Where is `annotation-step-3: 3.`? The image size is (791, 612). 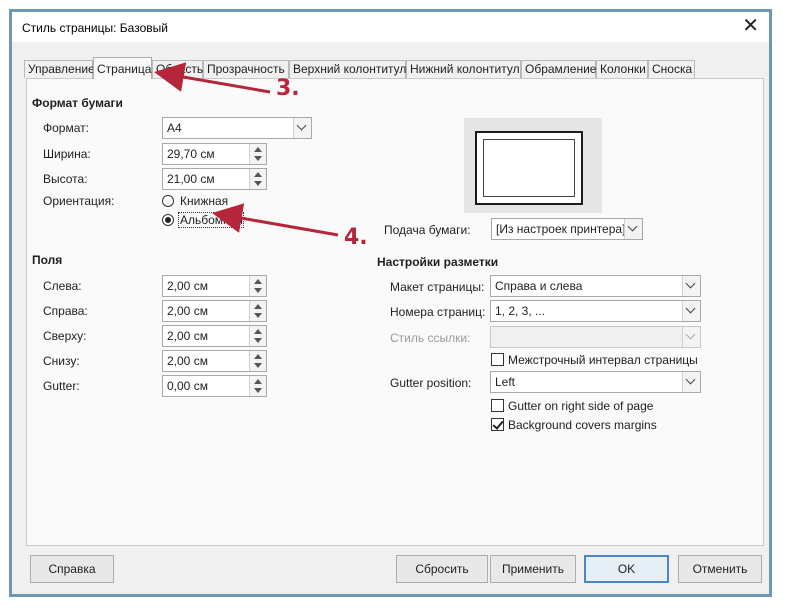 annotation-step-3: 3. is located at coordinates (288, 88).